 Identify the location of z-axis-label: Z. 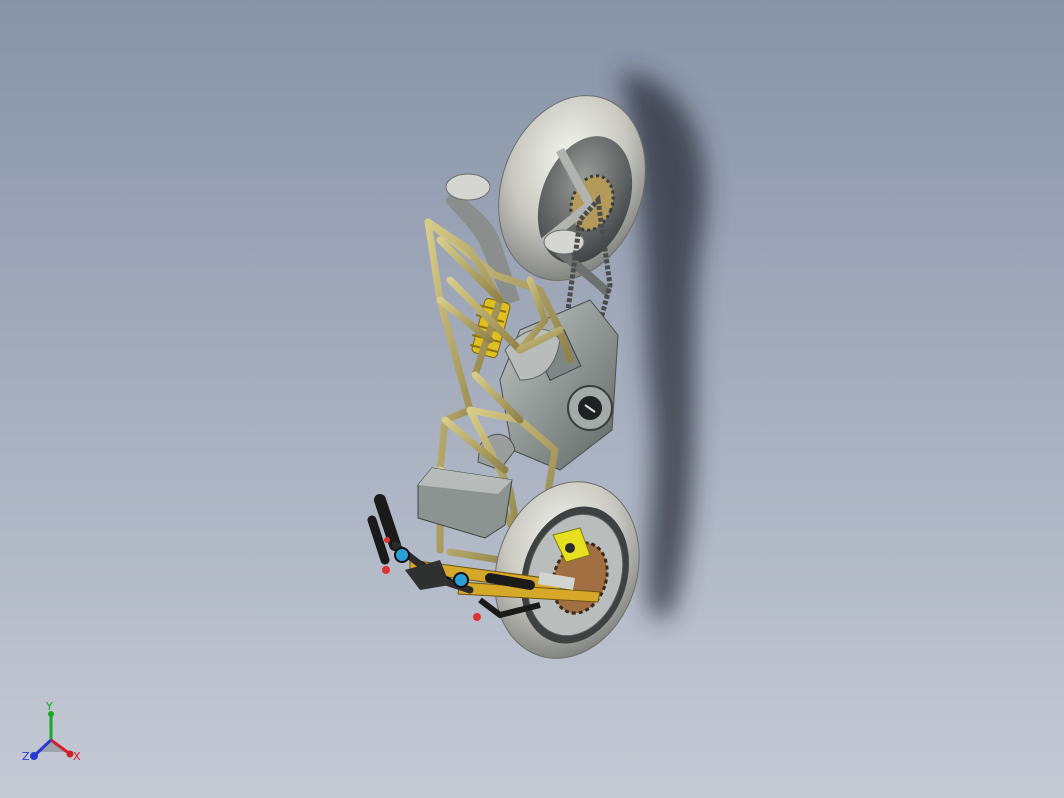
(26, 756).